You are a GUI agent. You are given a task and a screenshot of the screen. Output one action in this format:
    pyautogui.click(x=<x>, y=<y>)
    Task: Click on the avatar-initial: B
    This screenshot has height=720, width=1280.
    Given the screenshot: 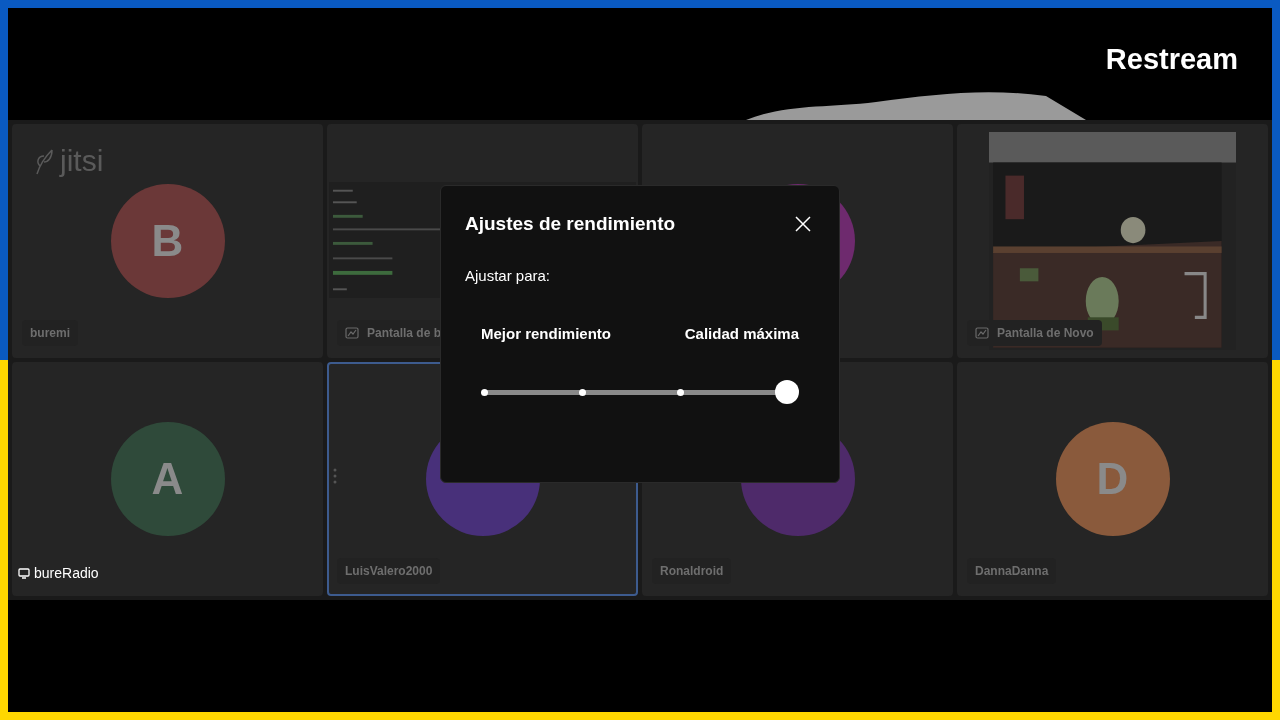 What is the action you would take?
    pyautogui.click(x=167, y=241)
    